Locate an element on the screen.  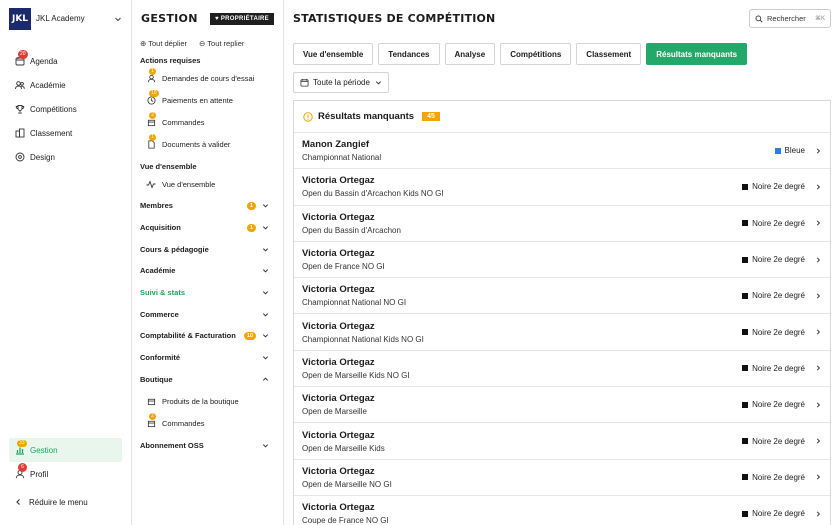
page-title: STATISTIQUES DE COMPÉTITION is located at coordinates (394, 18).